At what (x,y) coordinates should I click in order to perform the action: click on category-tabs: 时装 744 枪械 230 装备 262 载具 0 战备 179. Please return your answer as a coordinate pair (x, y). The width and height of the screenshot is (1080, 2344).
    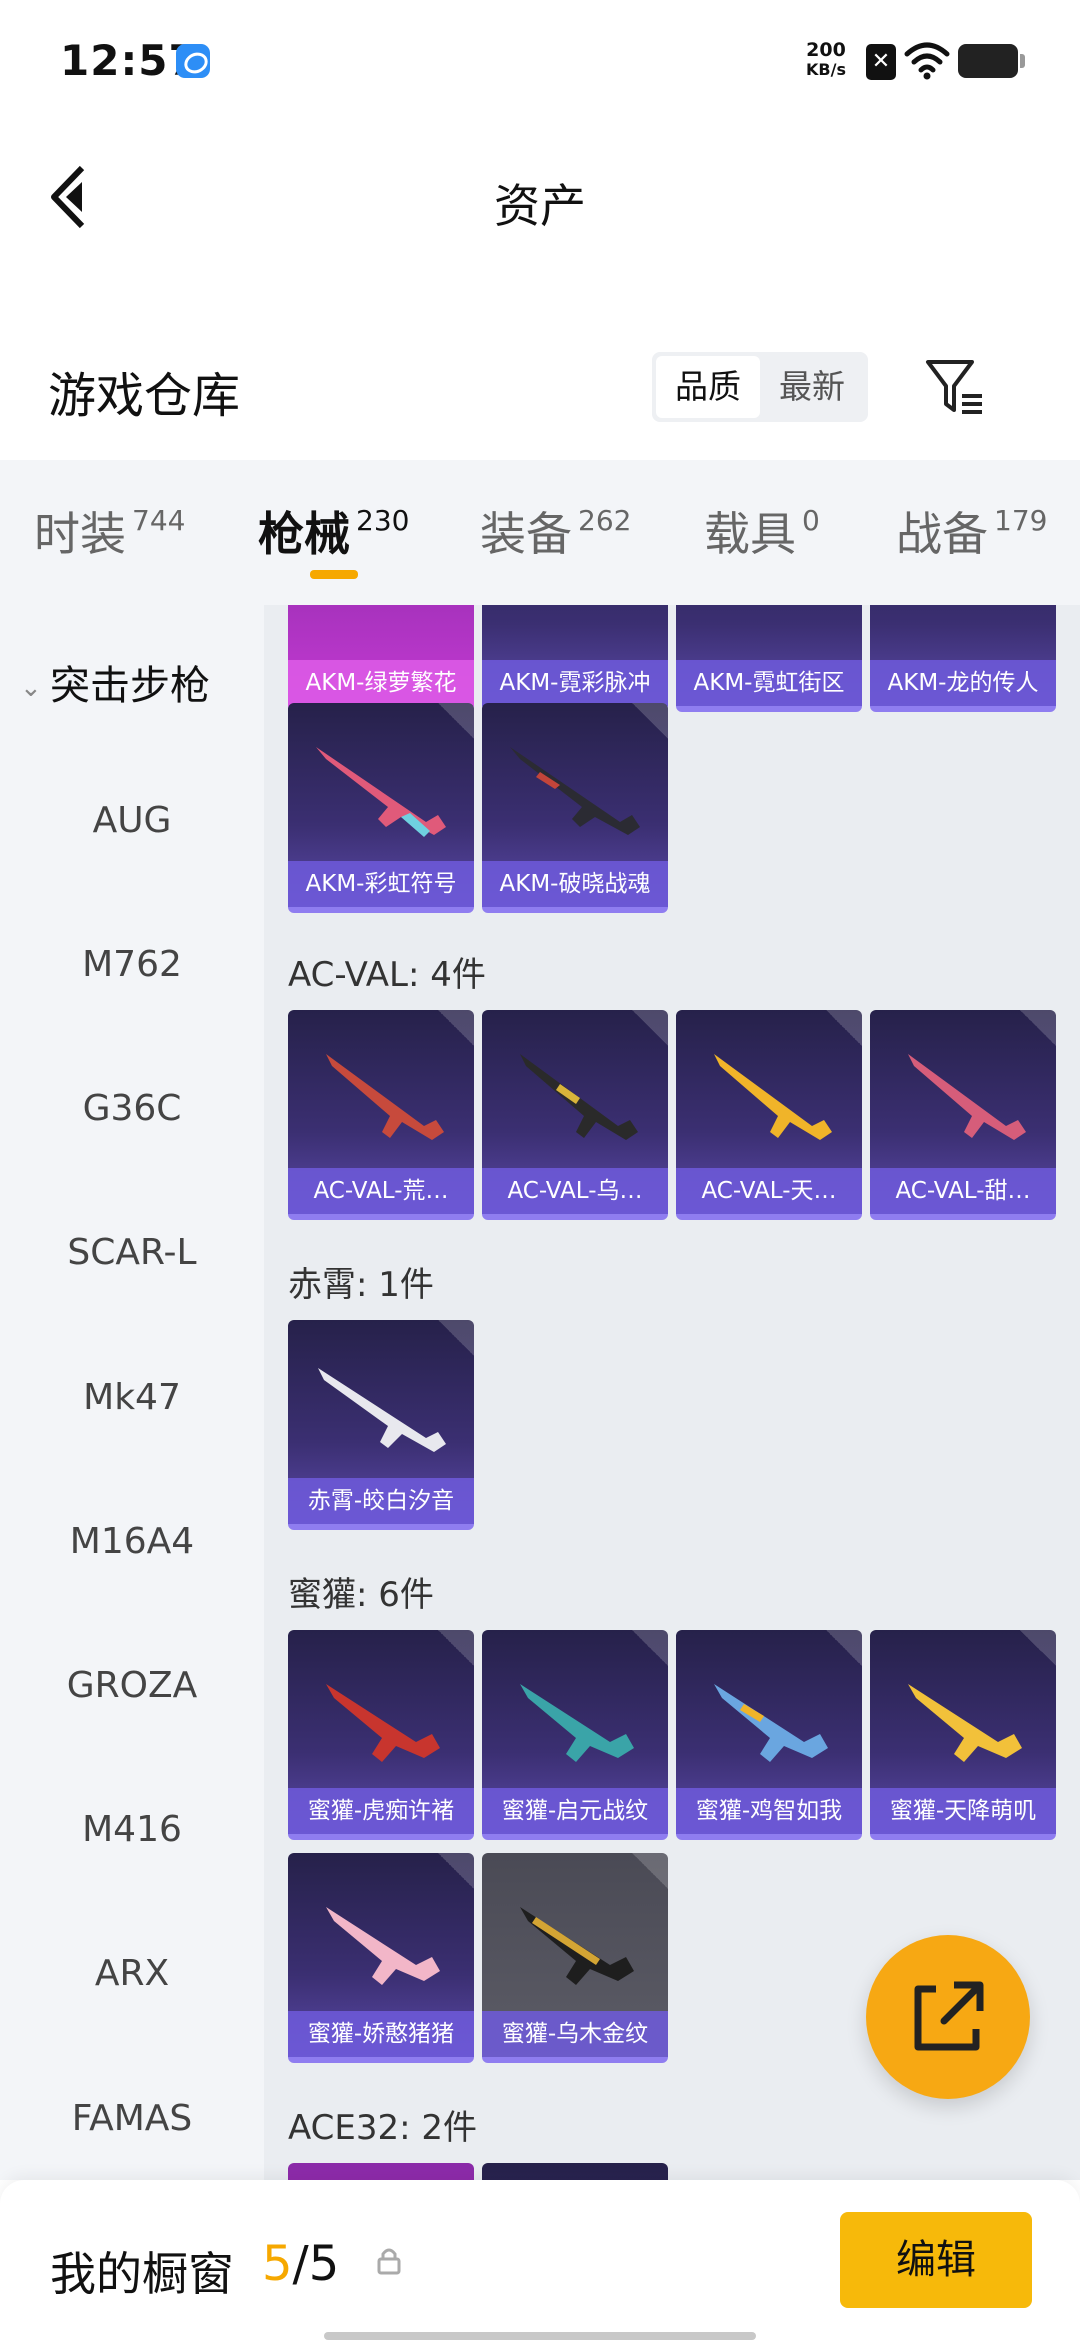
    Looking at the image, I should click on (540, 532).